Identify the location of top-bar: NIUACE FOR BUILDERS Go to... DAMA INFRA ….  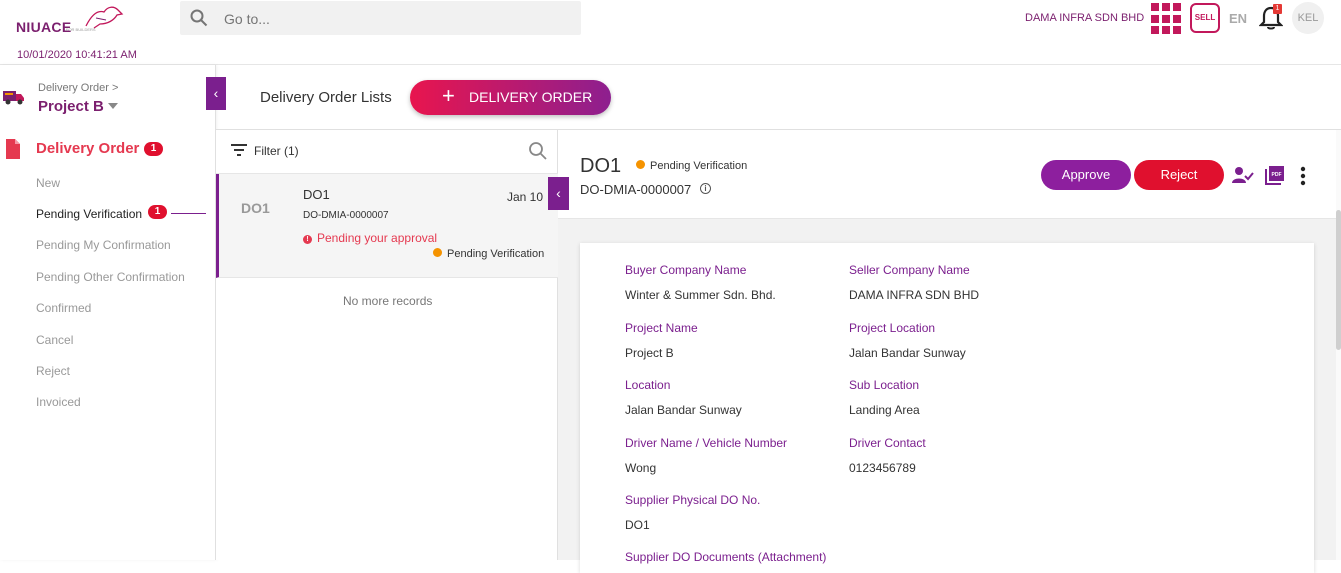
(670, 23).